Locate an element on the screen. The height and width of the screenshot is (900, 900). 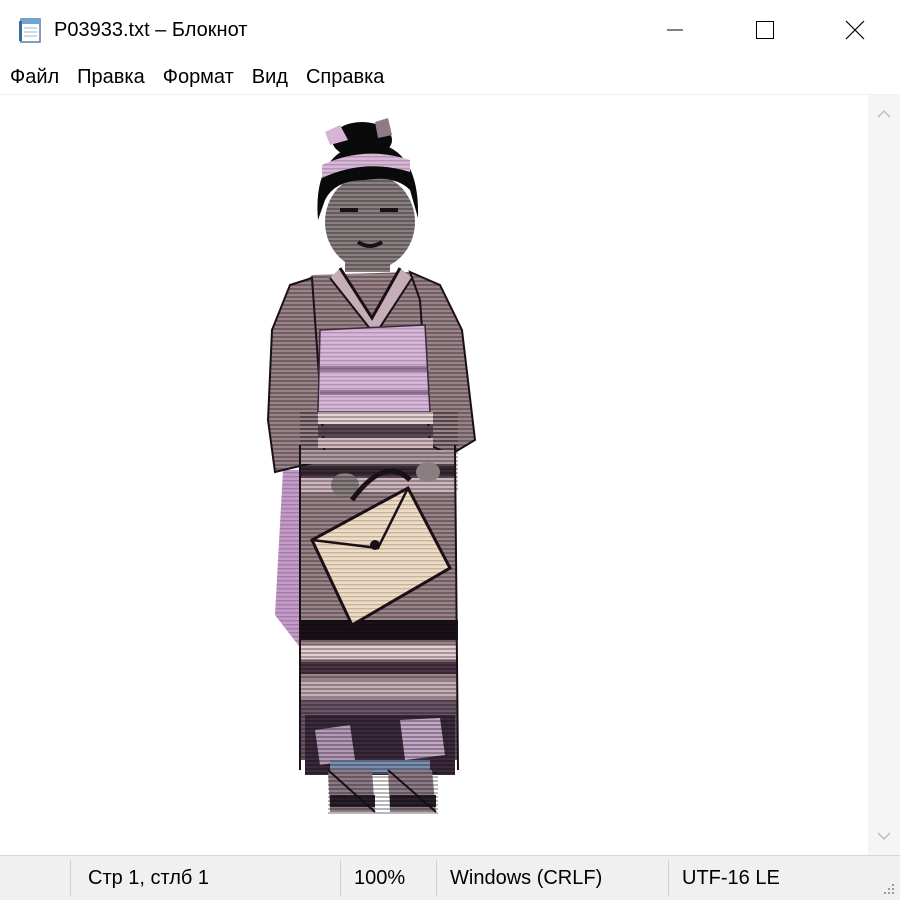
maximize-icon is located at coordinates (765, 30).